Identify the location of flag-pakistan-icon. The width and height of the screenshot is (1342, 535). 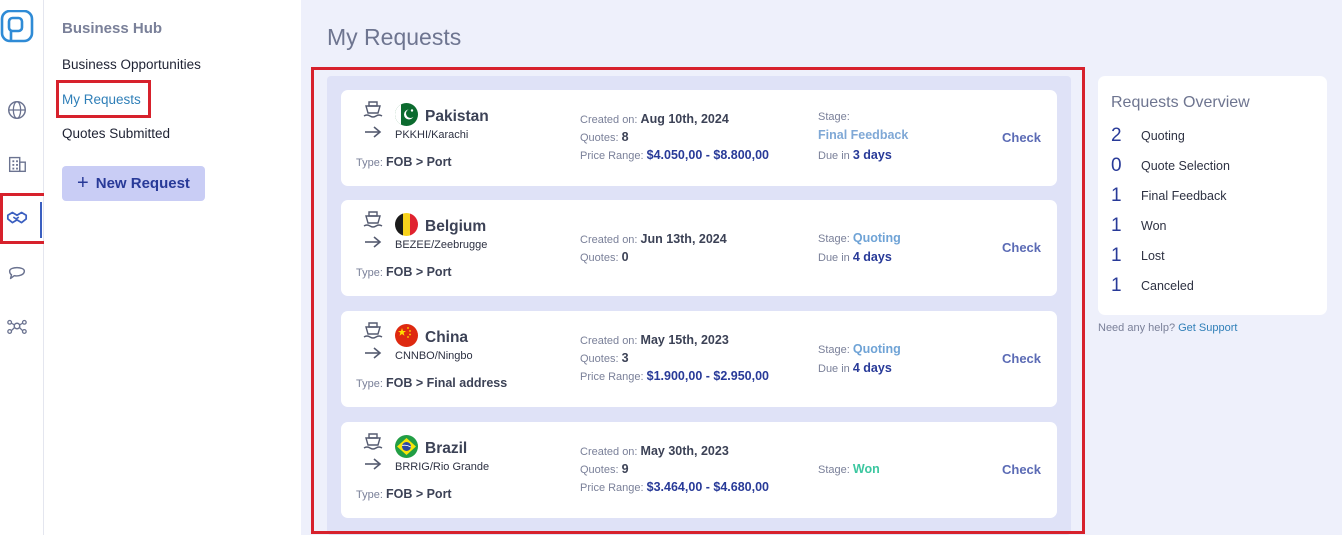
(406, 114).